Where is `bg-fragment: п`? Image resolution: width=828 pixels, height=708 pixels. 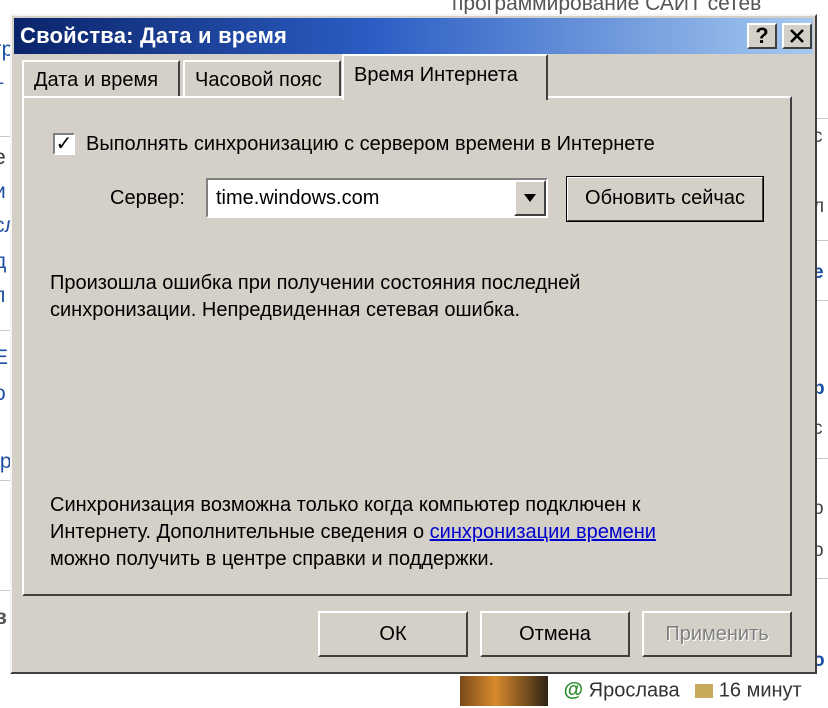 bg-fragment: п is located at coordinates (2, 296).